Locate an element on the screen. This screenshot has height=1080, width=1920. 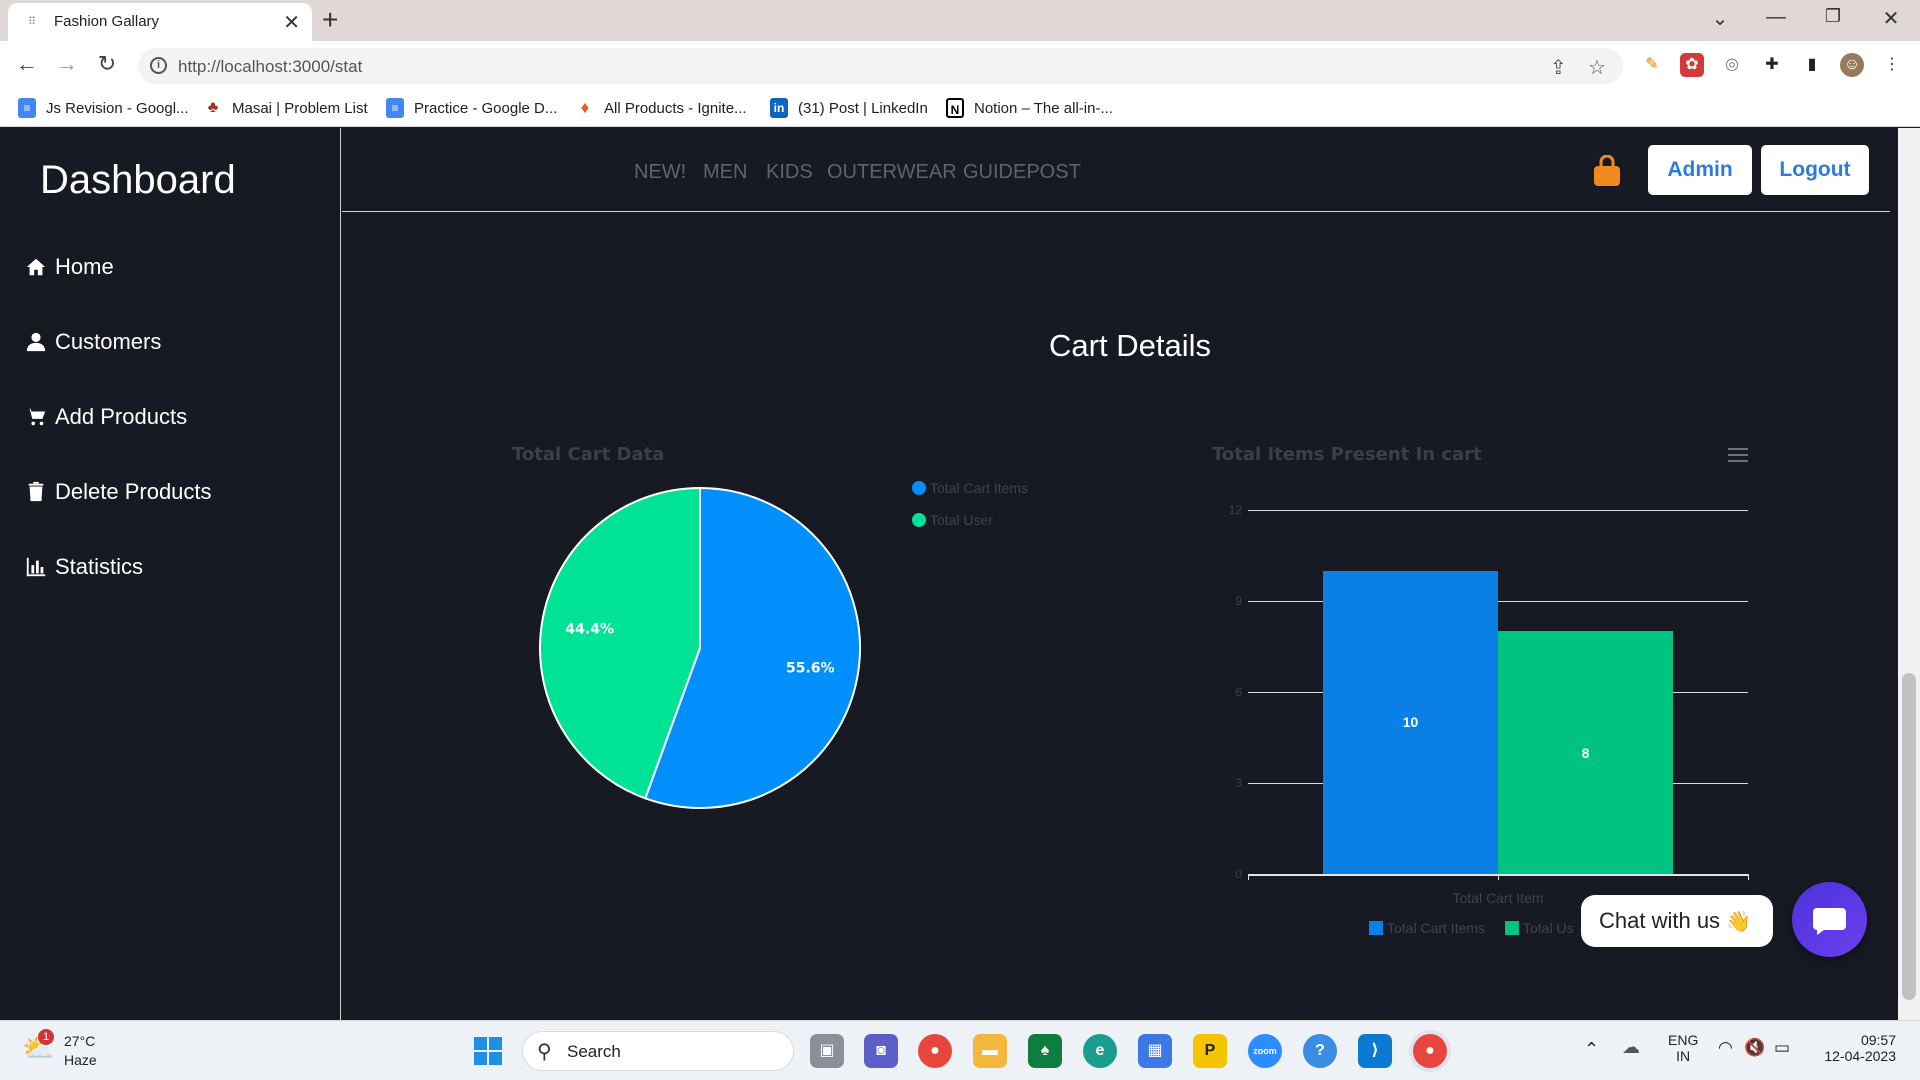
helper-app-icon: ? is located at coordinates (1320, 1051).